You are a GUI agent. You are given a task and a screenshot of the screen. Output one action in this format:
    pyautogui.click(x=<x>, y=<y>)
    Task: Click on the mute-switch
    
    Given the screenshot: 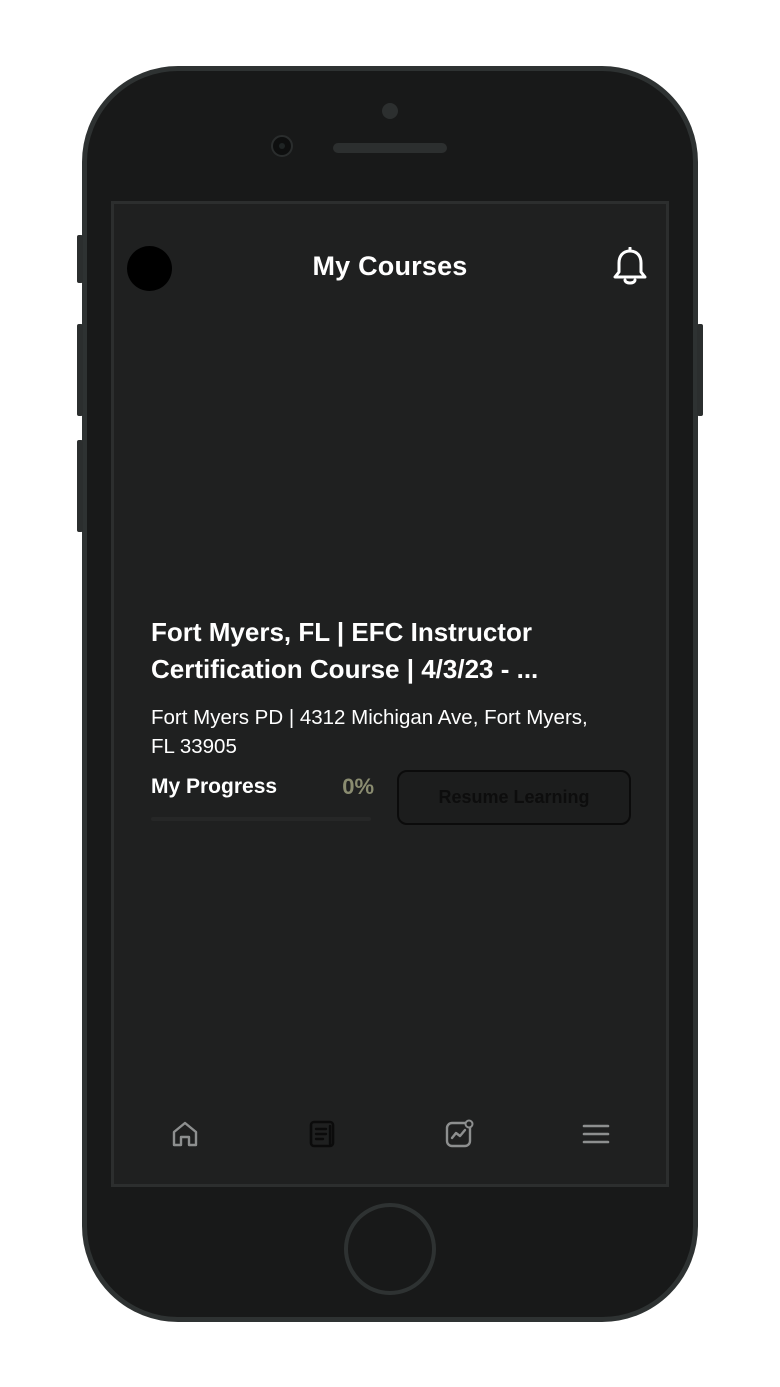 What is the action you would take?
    pyautogui.click(x=80, y=259)
    